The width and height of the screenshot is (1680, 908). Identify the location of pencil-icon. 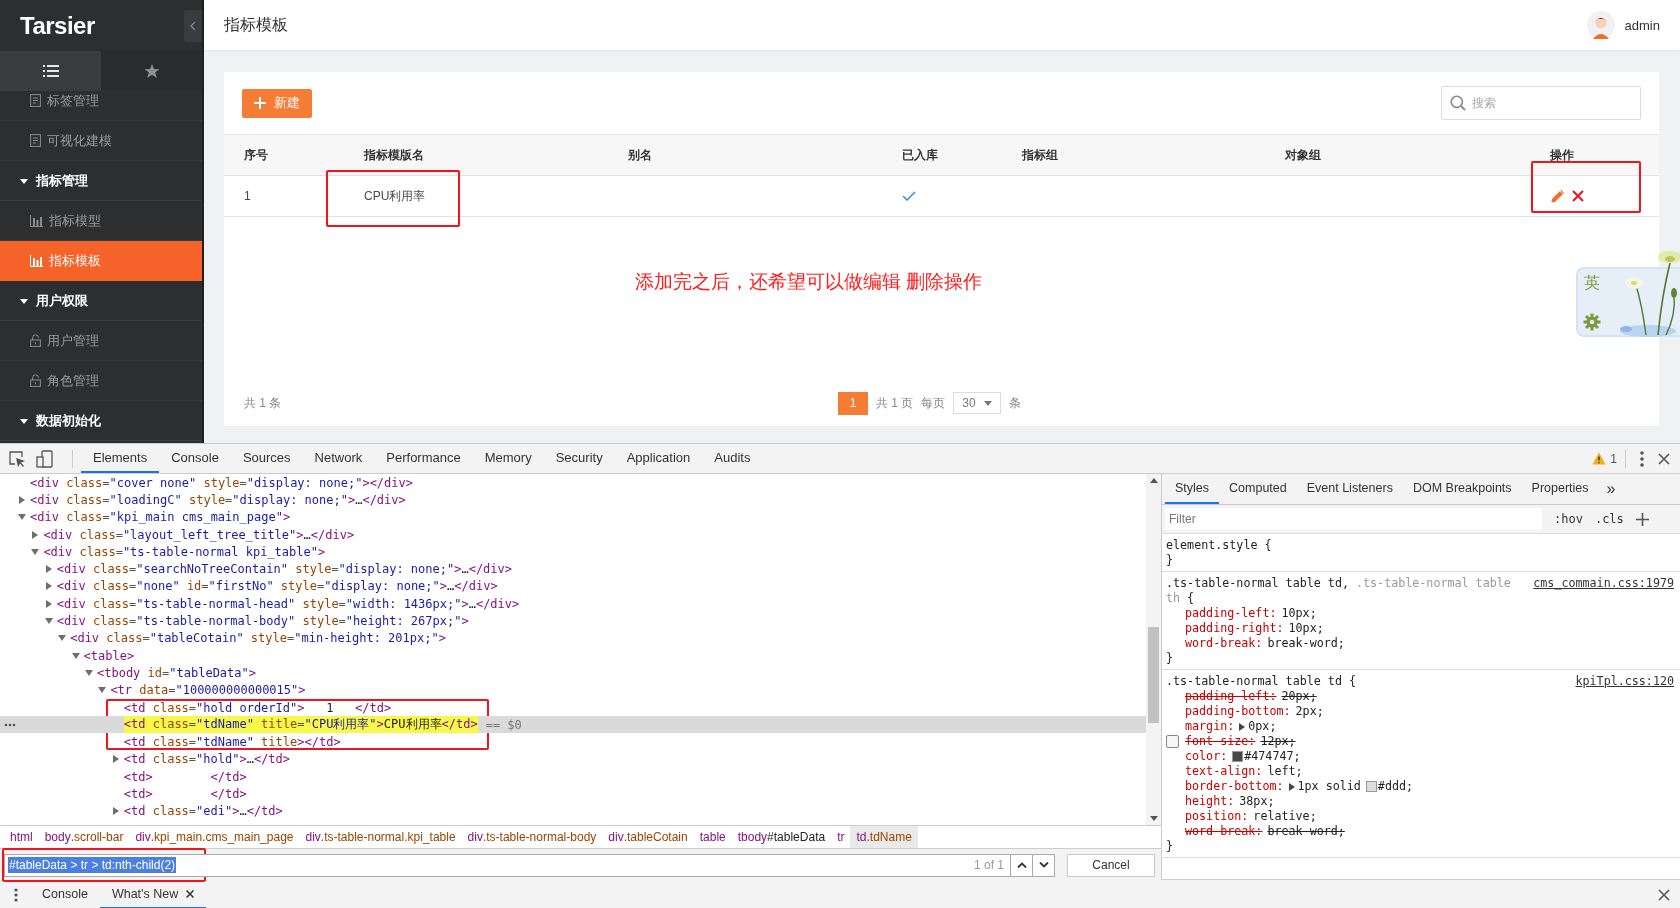
(1558, 196).